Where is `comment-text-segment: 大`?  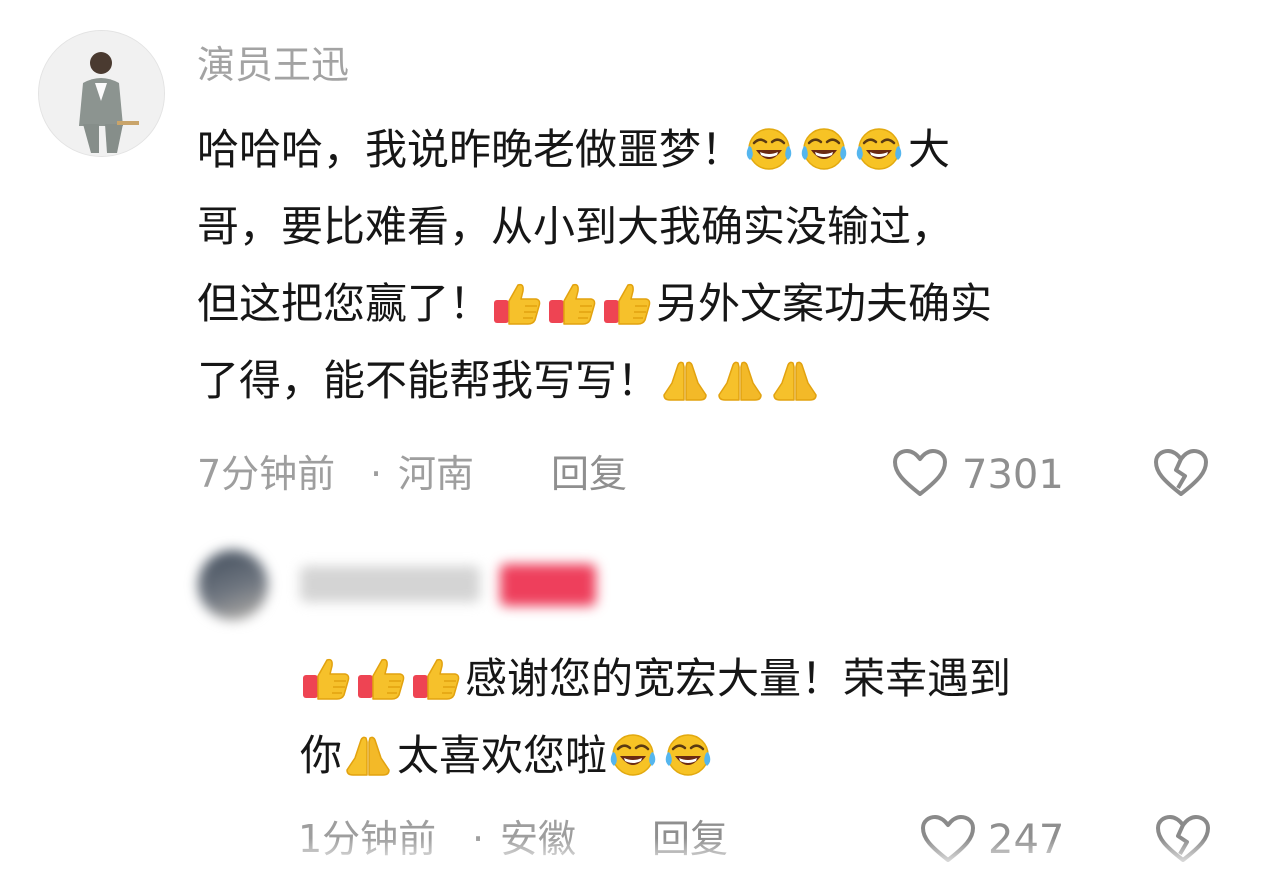 comment-text-segment: 大 is located at coordinates (929, 149).